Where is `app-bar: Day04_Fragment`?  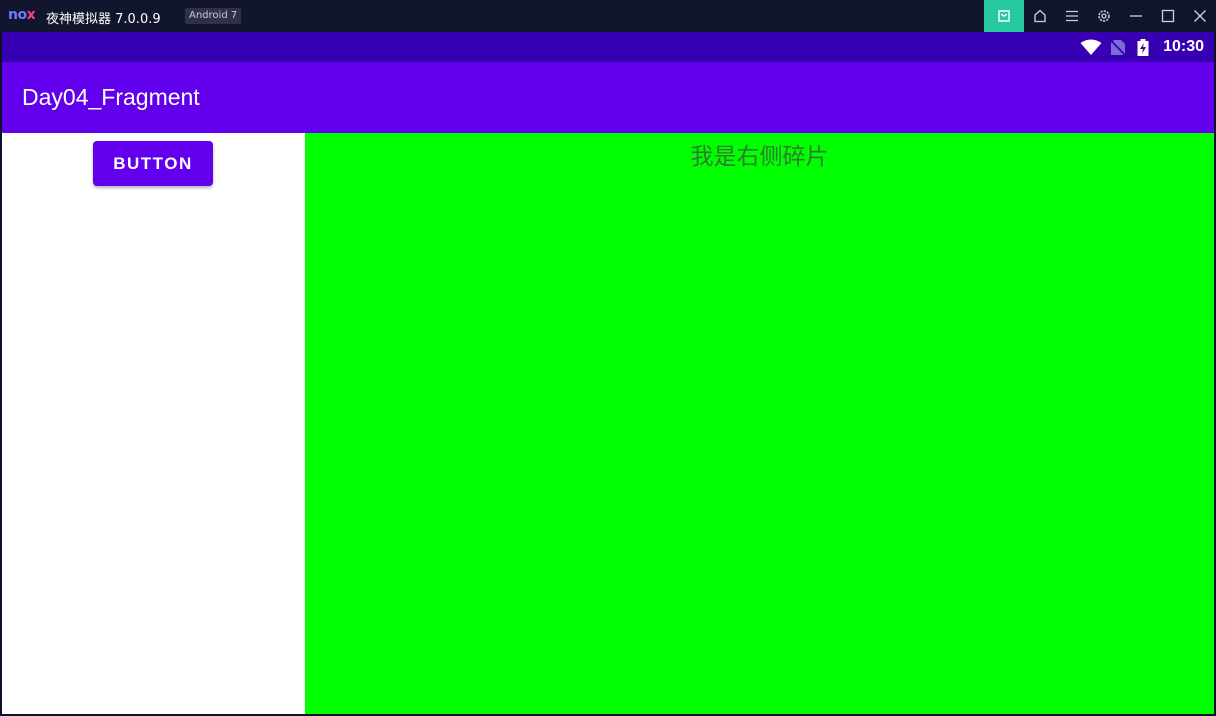 app-bar: Day04_Fragment is located at coordinates (608, 97).